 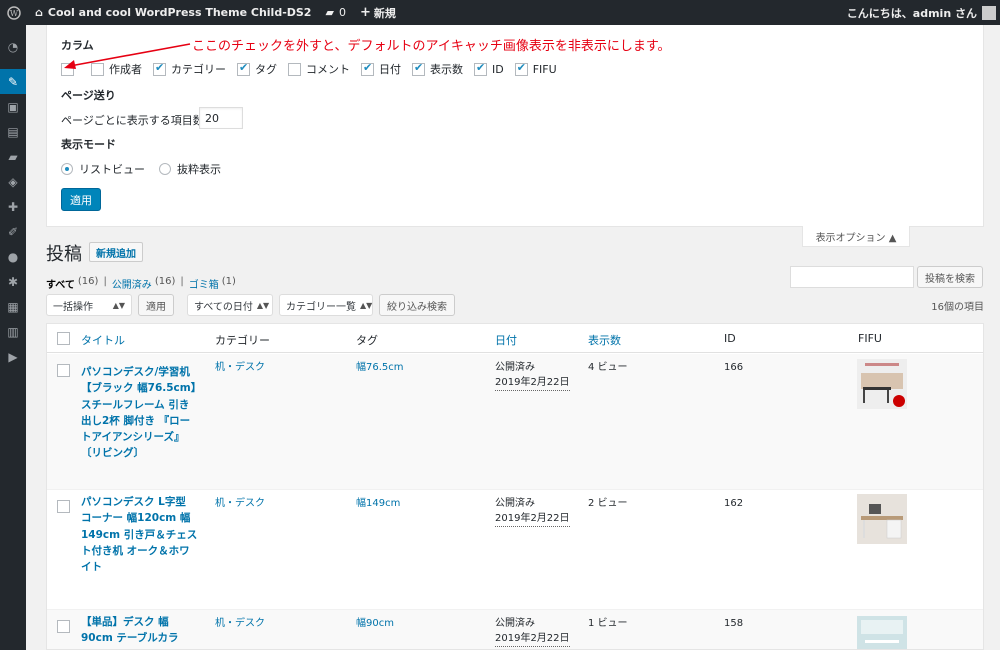 What do you see at coordinates (103, 340) in the screenshot?
I see `column-header-title: タイトル` at bounding box center [103, 340].